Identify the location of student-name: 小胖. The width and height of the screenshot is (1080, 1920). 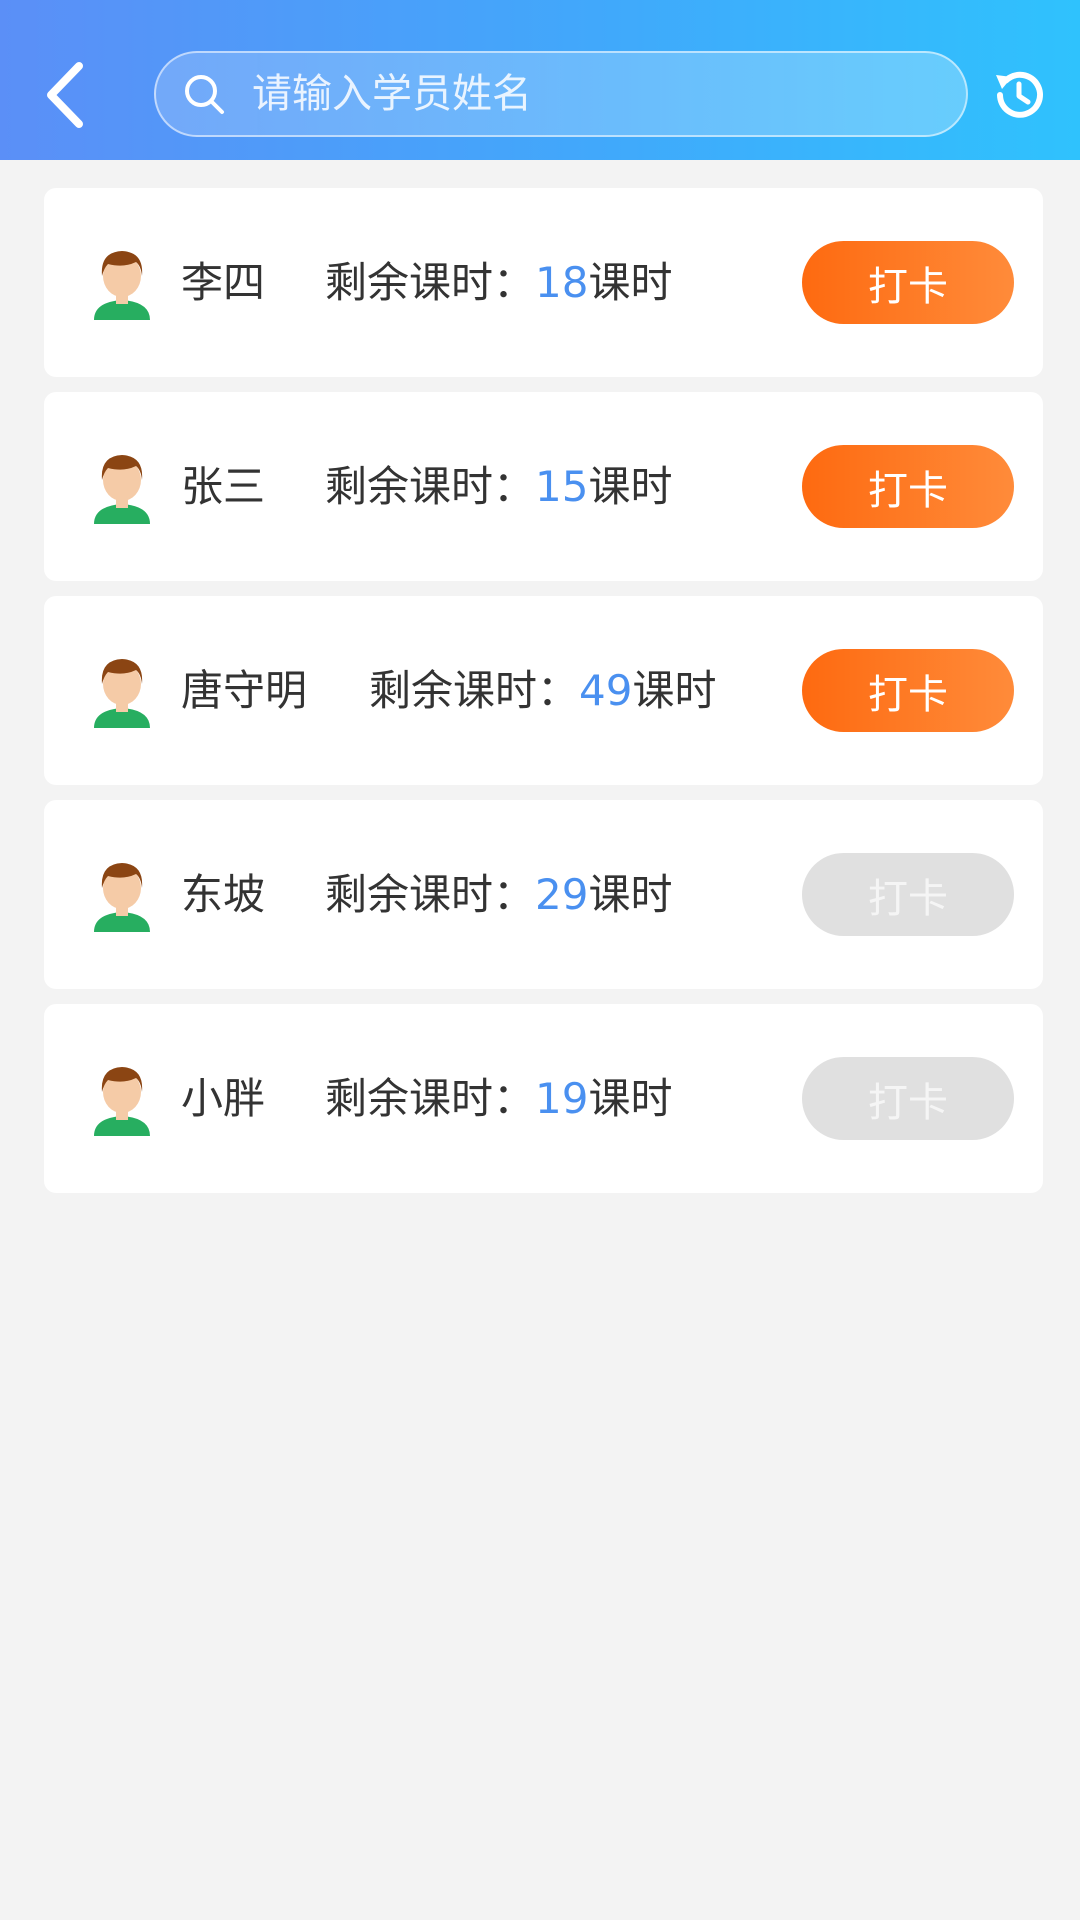
(223, 1098).